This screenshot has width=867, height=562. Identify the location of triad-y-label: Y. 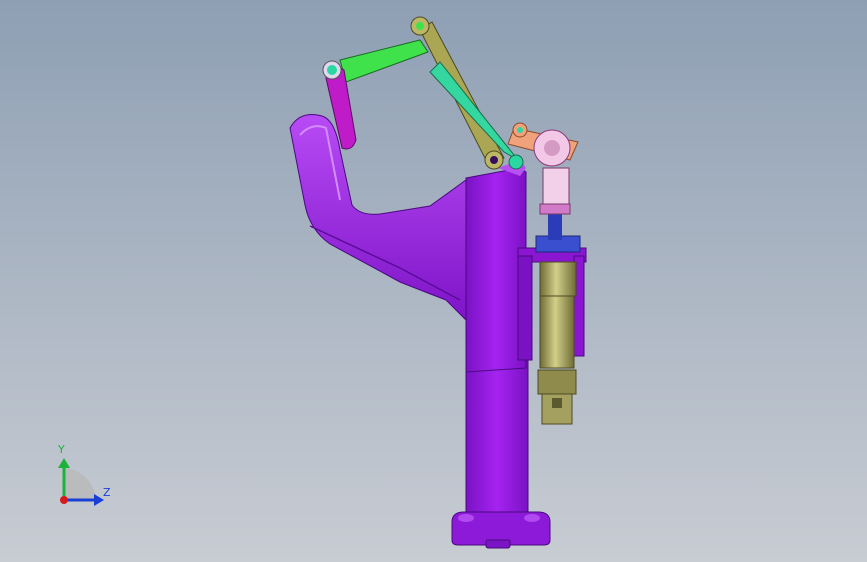
(61, 449).